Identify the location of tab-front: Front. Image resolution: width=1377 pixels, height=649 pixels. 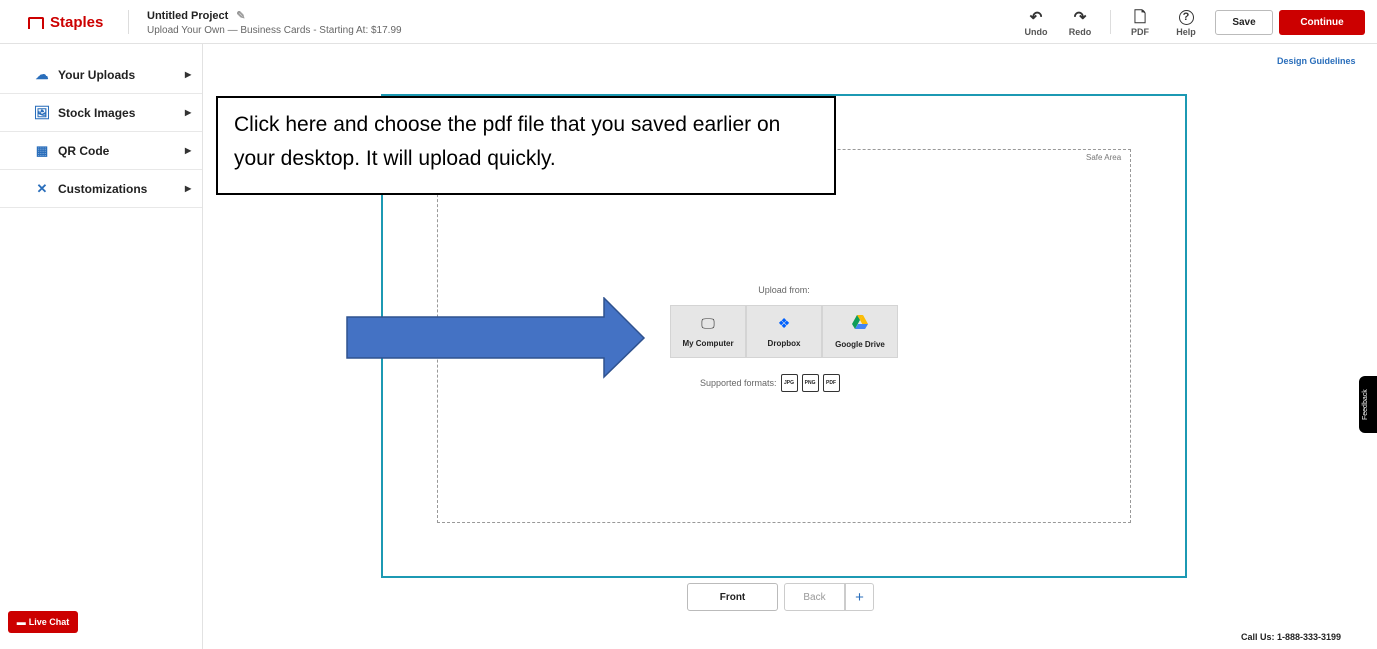
(732, 597).